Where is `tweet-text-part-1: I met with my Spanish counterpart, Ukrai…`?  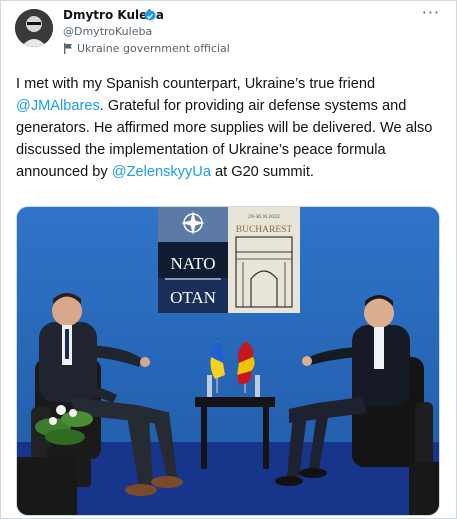
tweet-text-part-1: I met with my Spanish counterpart, Ukrai… is located at coordinates (196, 84).